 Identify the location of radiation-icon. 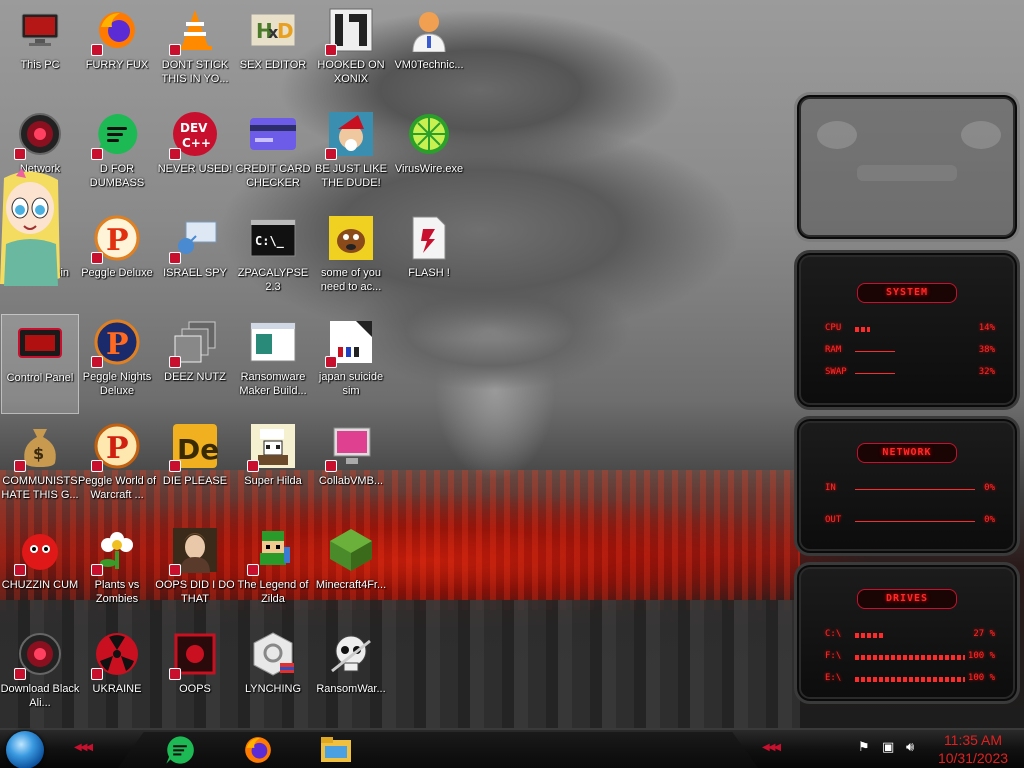
(116, 655).